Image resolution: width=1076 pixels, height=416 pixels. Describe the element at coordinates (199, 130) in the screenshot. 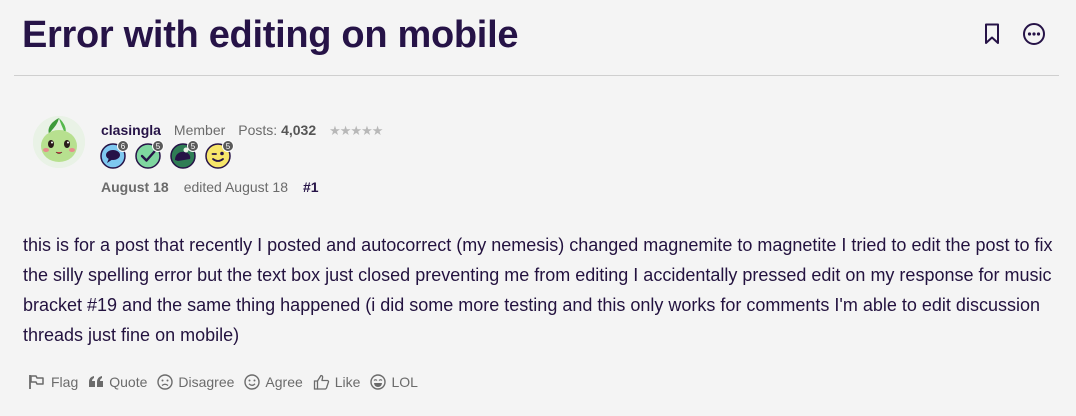

I see `author-role: Member` at that location.